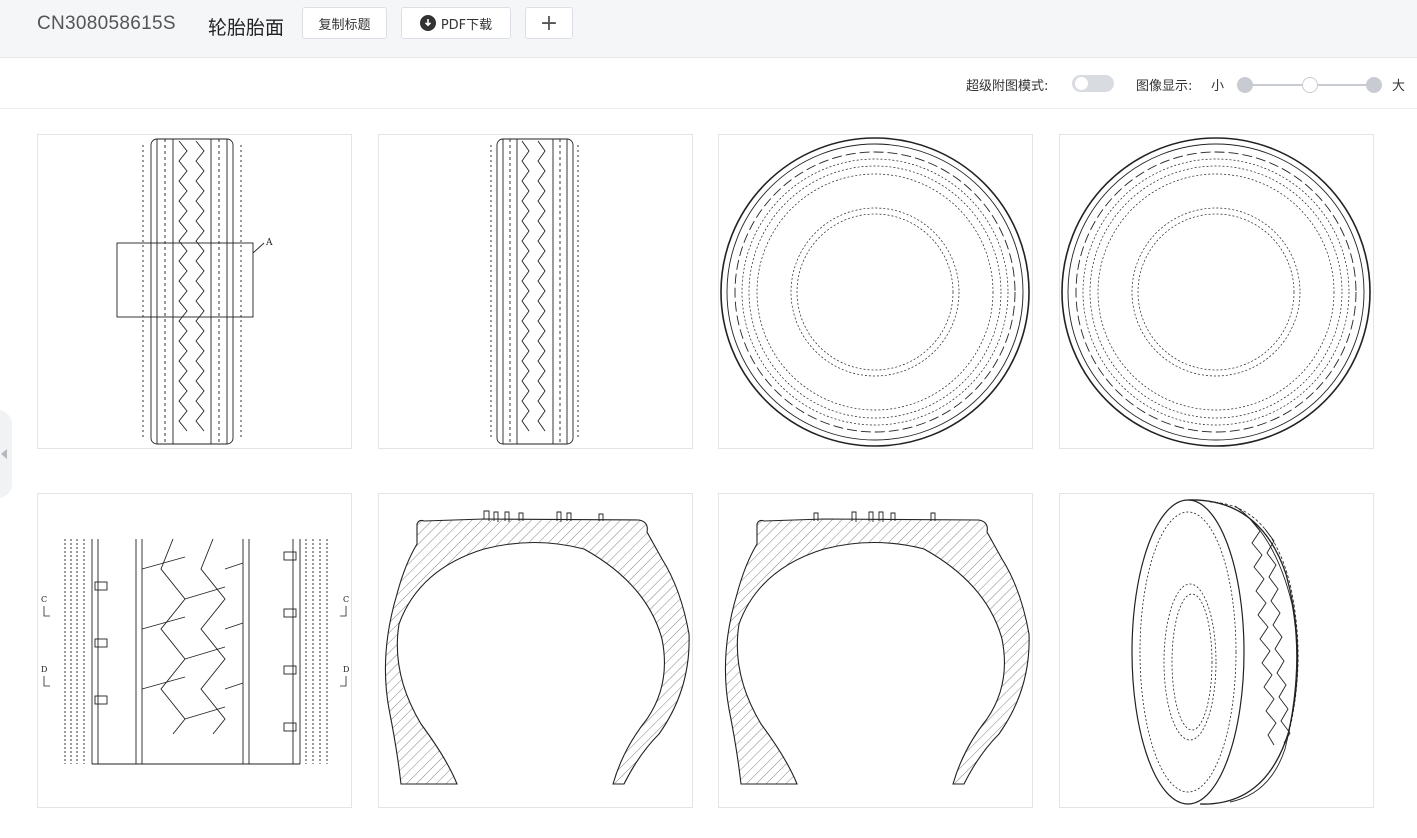 This screenshot has width=1417, height=838. I want to click on image-display-label: 图像显示:, so click(1164, 86).